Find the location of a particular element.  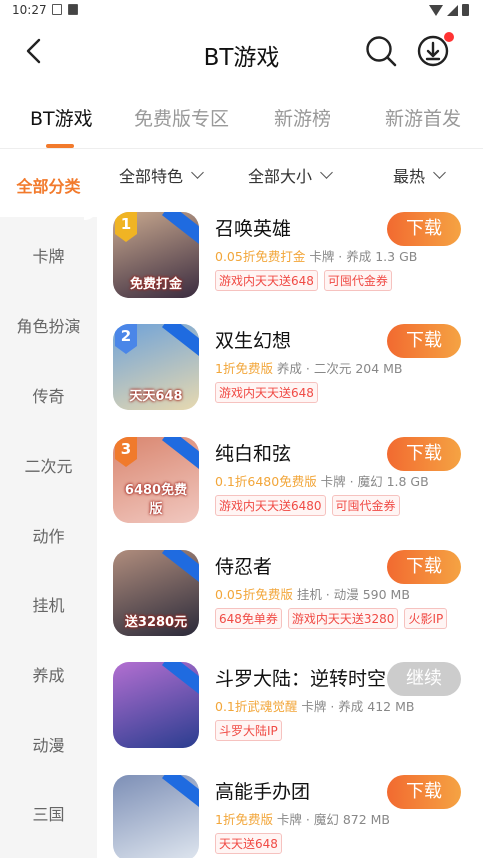

game-genre-size: 卡牌 · 养成 1.3 GB is located at coordinates (361, 256).